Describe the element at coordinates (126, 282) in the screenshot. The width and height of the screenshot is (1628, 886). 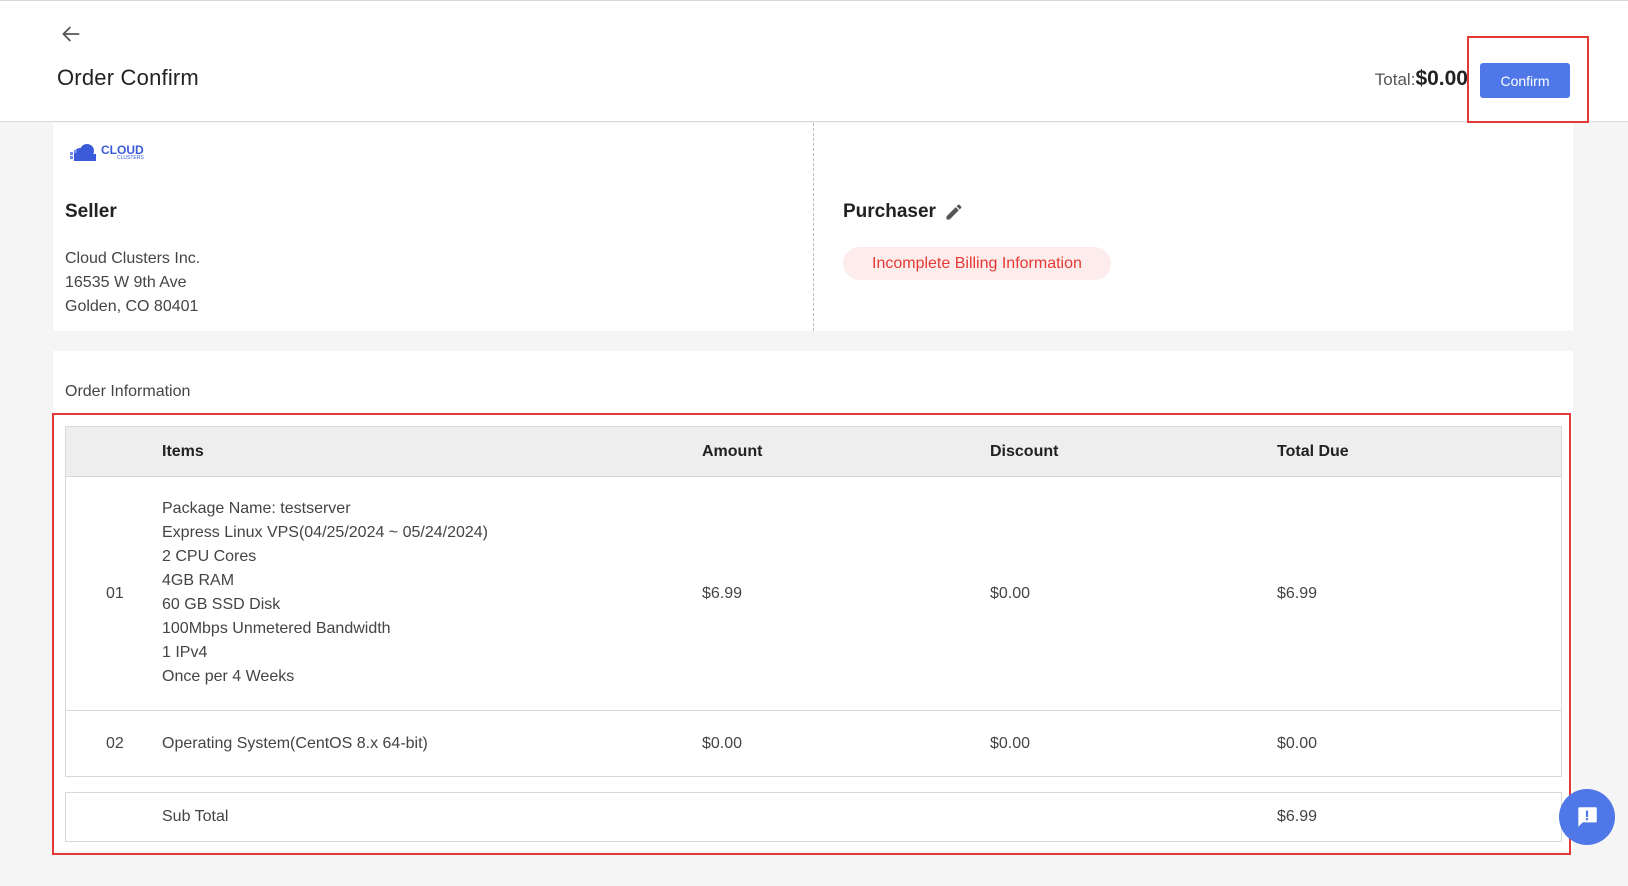
I see `seller-street: 16535 W 9th Ave` at that location.